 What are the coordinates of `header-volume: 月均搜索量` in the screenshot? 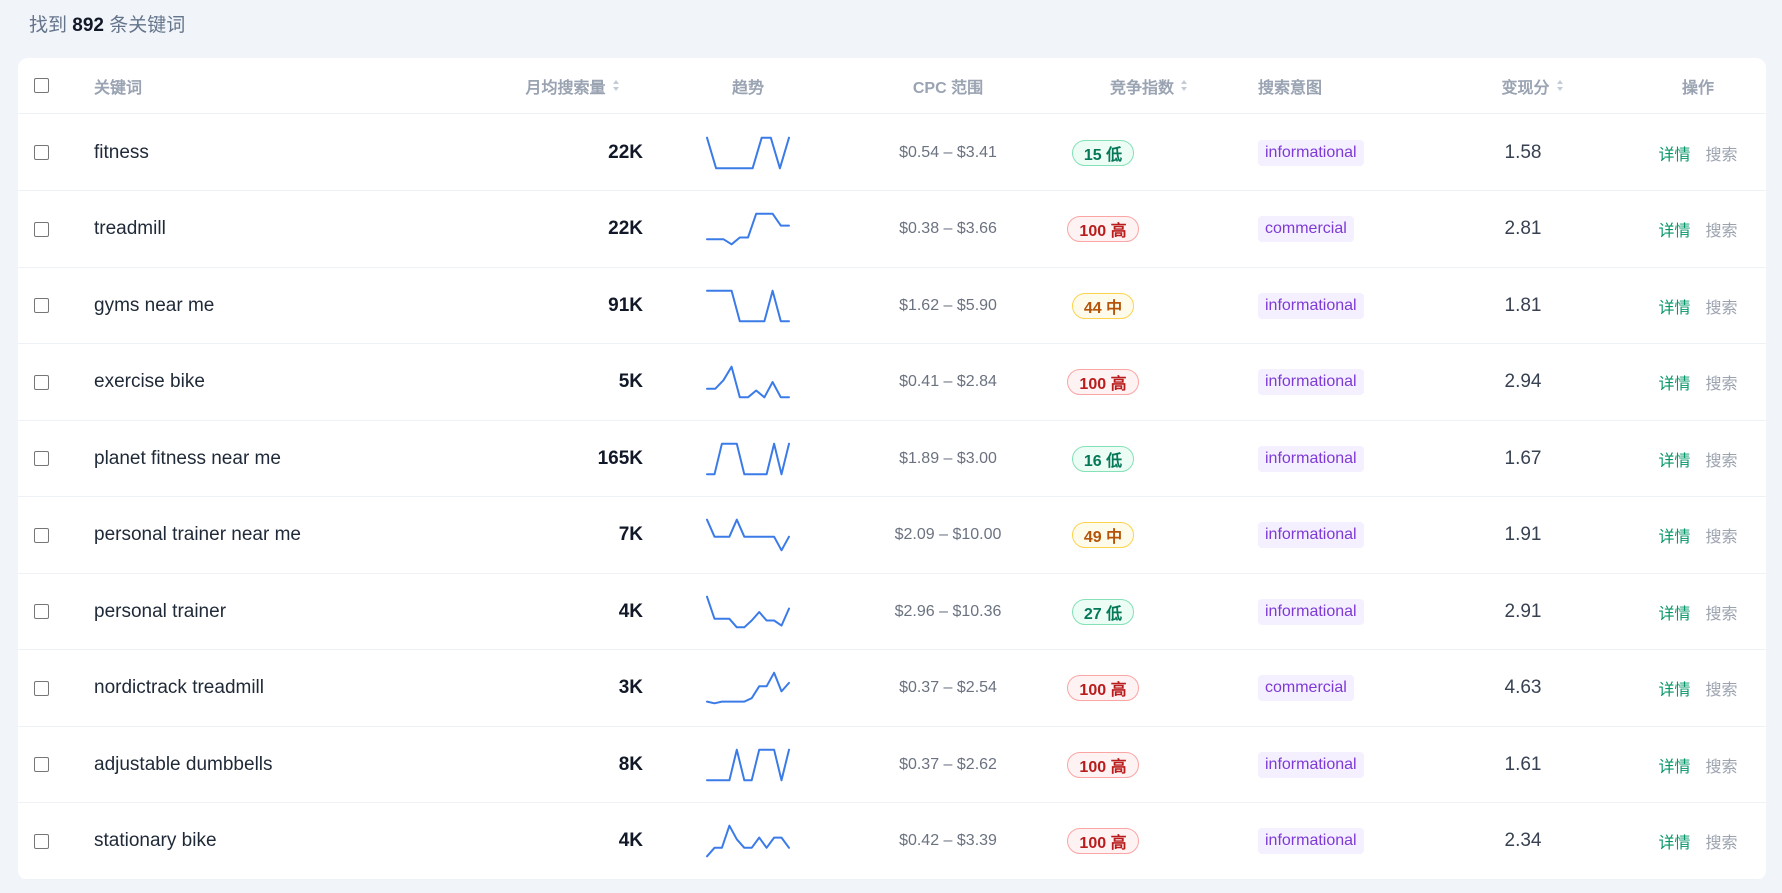 It's located at (573, 85).